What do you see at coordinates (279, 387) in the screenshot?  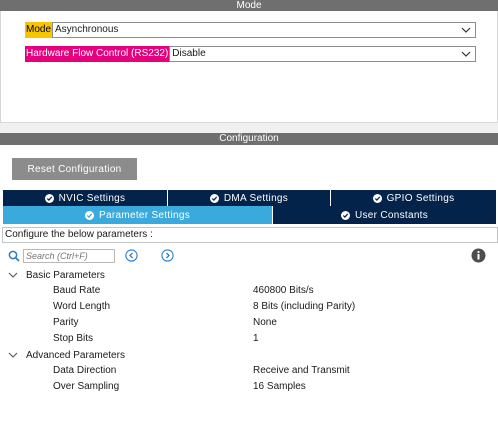 I see `param-value-over-sampling: 16 Samples` at bounding box center [279, 387].